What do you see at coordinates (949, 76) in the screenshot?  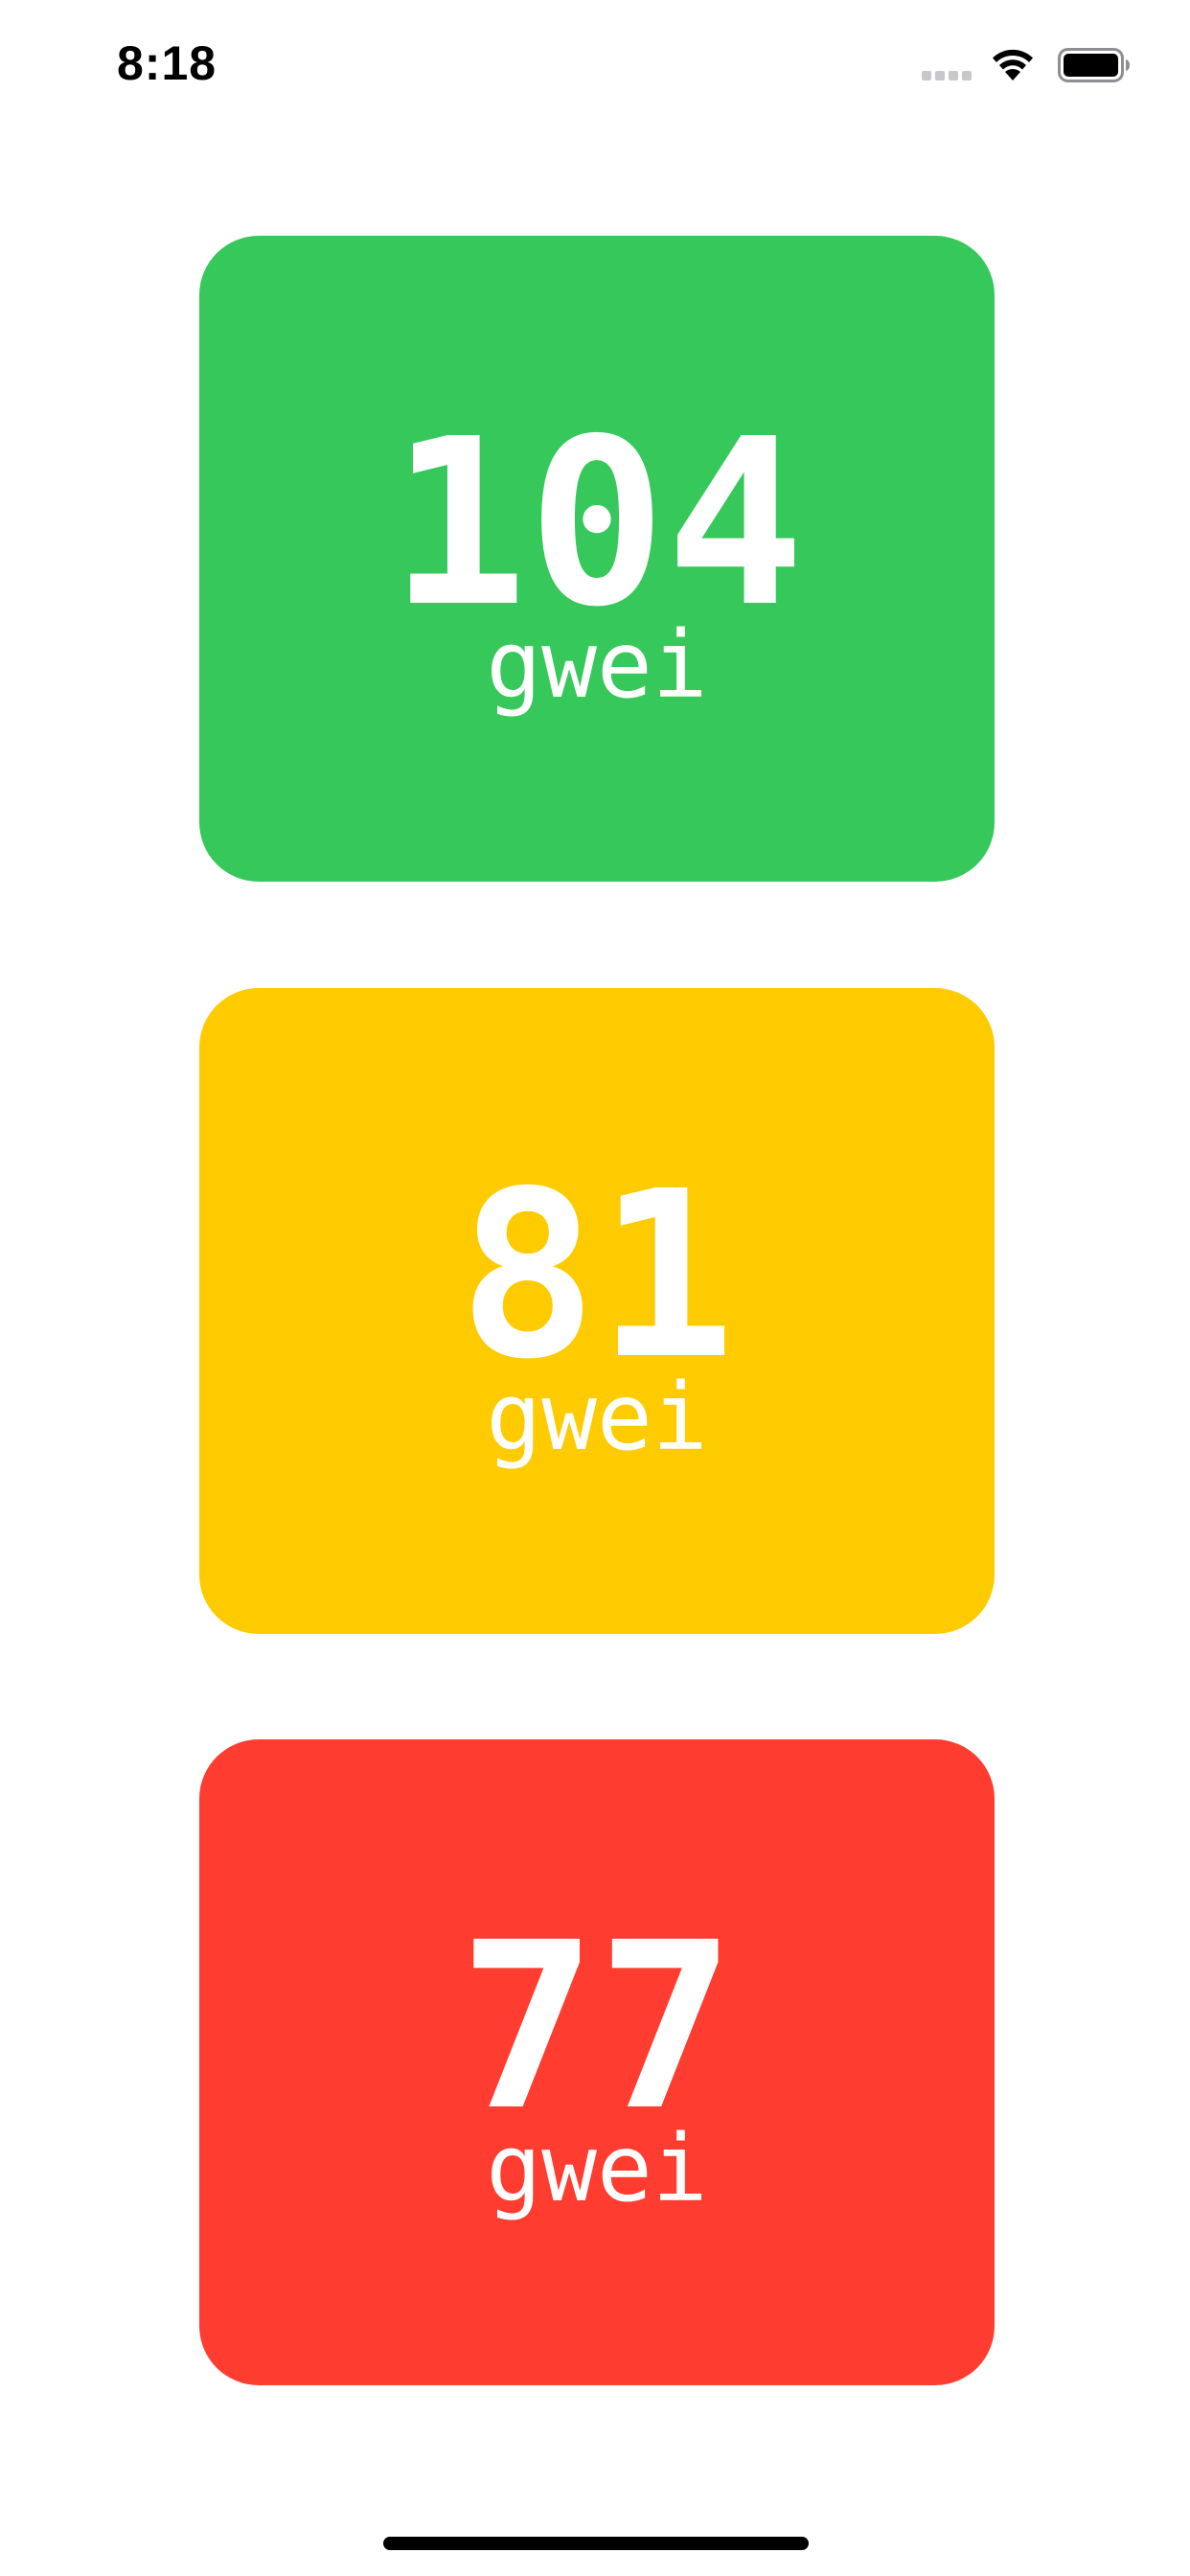 I see `cellular-signal-icon` at bounding box center [949, 76].